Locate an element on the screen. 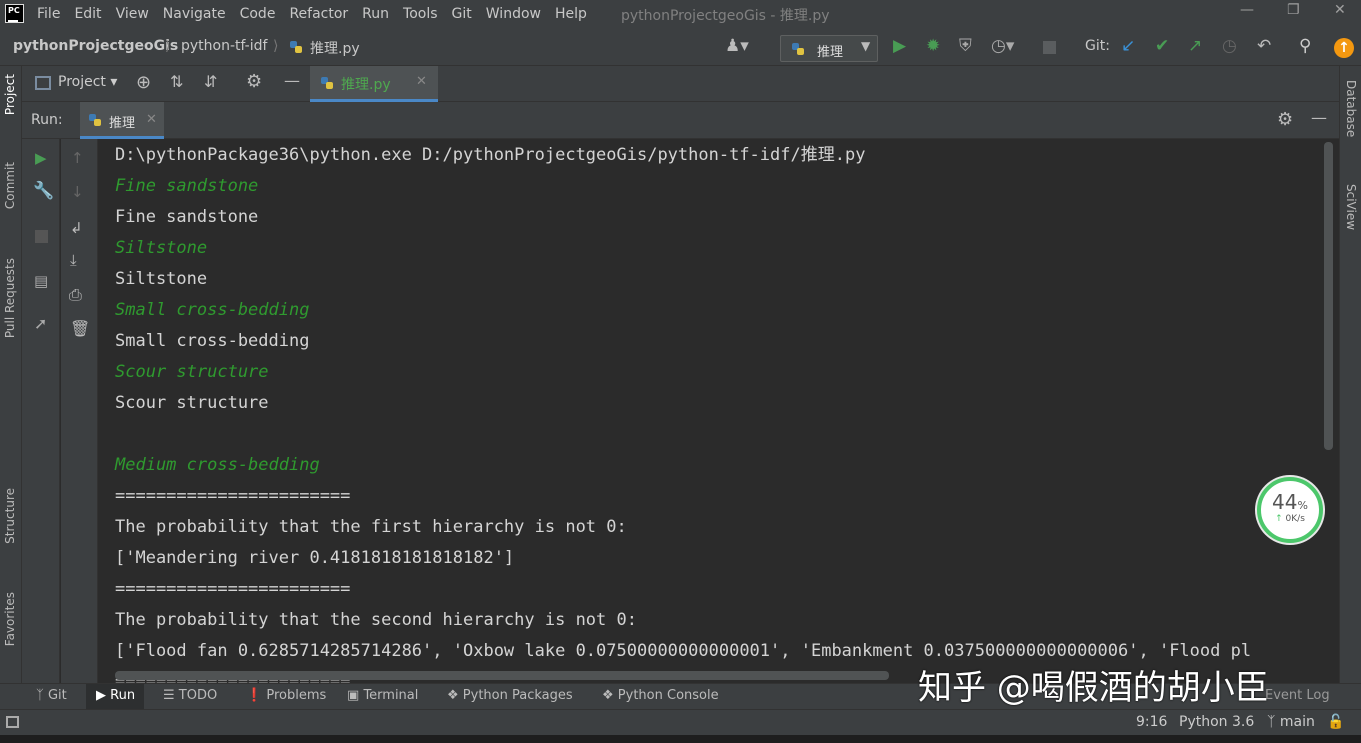 This screenshot has height=743, width=1361. breadcrumb-file: 推理.py is located at coordinates (335, 48).